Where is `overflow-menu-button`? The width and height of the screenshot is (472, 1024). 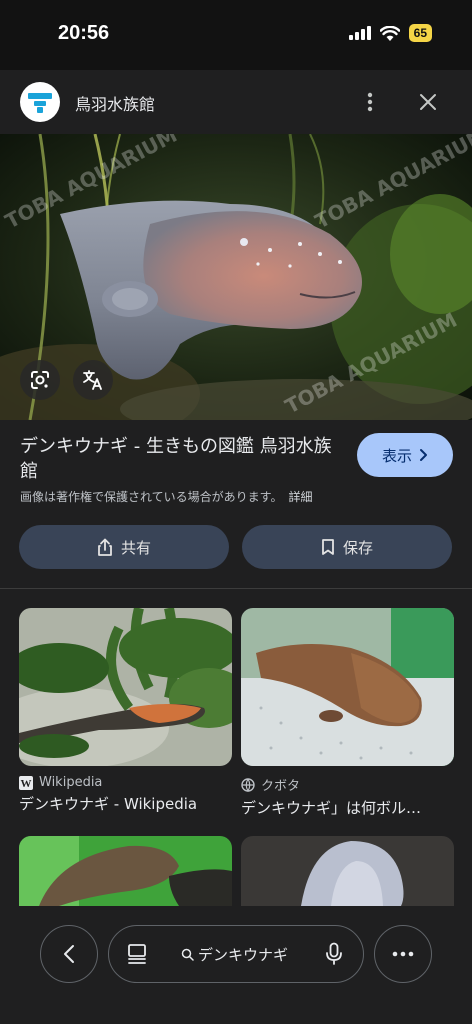
overflow-menu-button is located at coordinates (403, 954).